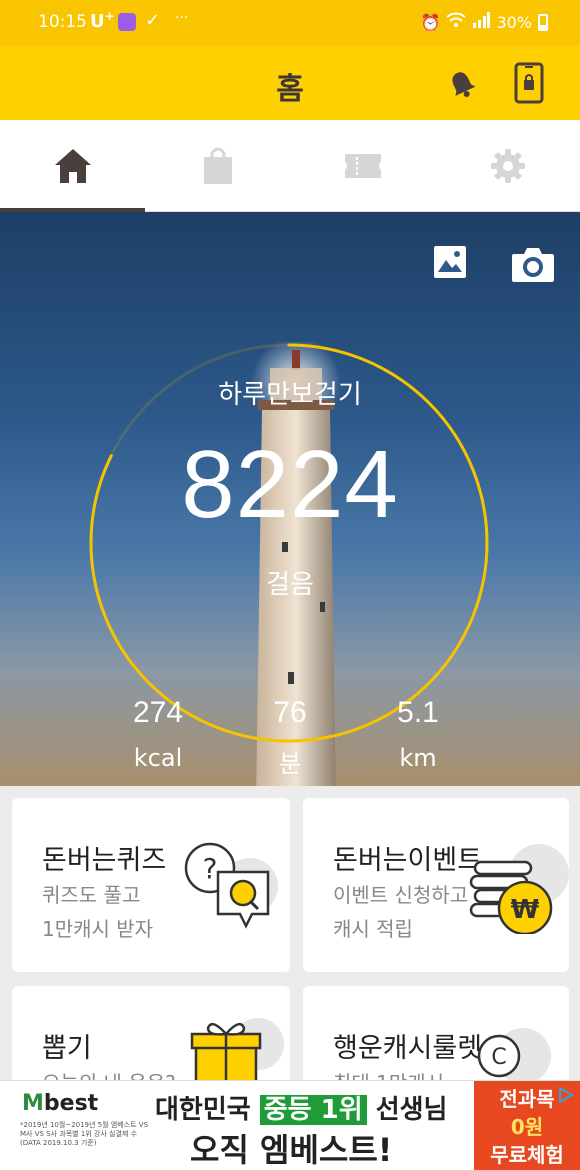 The image size is (580, 1170). Describe the element at coordinates (408, 860) in the screenshot. I see `card-title: 돈버는이벤트` at that location.